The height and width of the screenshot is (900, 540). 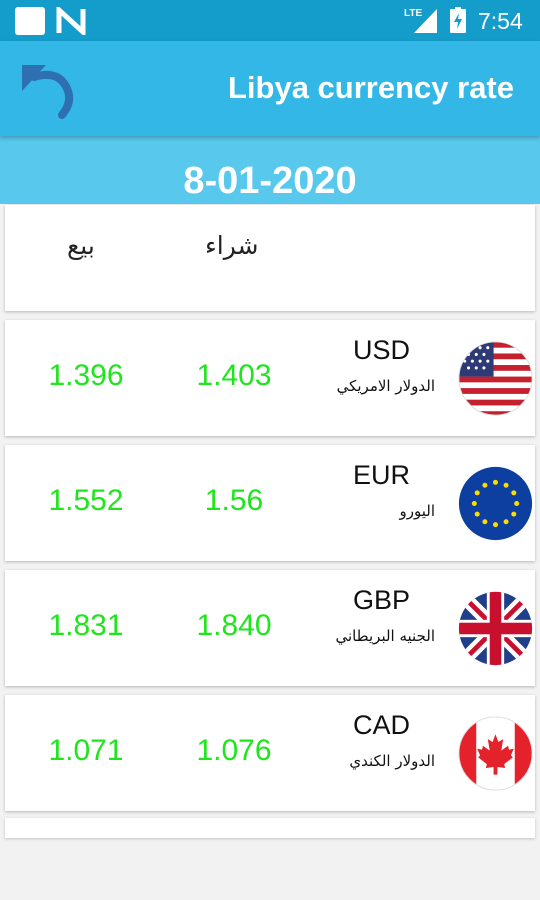 I want to click on canada-flag-icon, so click(x=495, y=753).